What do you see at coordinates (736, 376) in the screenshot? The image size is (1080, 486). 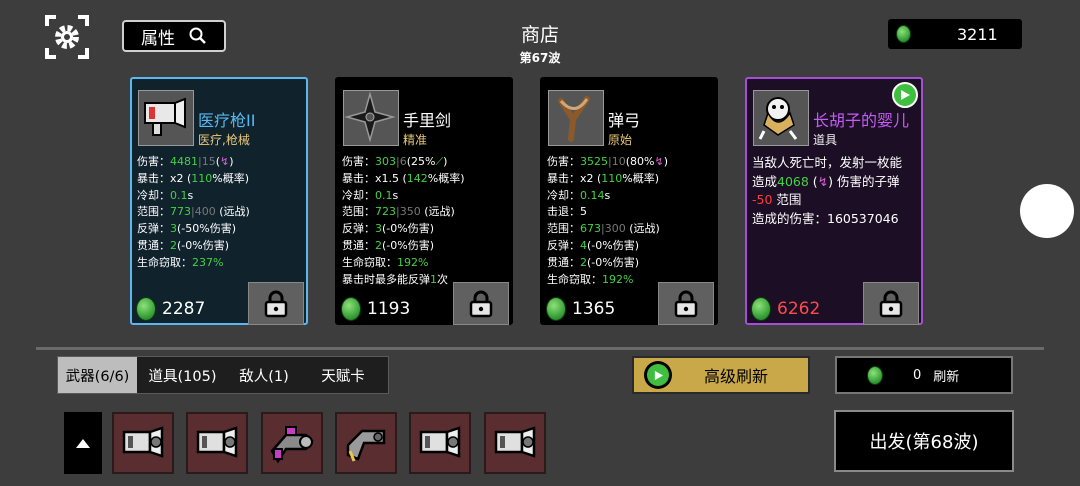 I see `advanced-refresh-label: 高级刷新` at bounding box center [736, 376].